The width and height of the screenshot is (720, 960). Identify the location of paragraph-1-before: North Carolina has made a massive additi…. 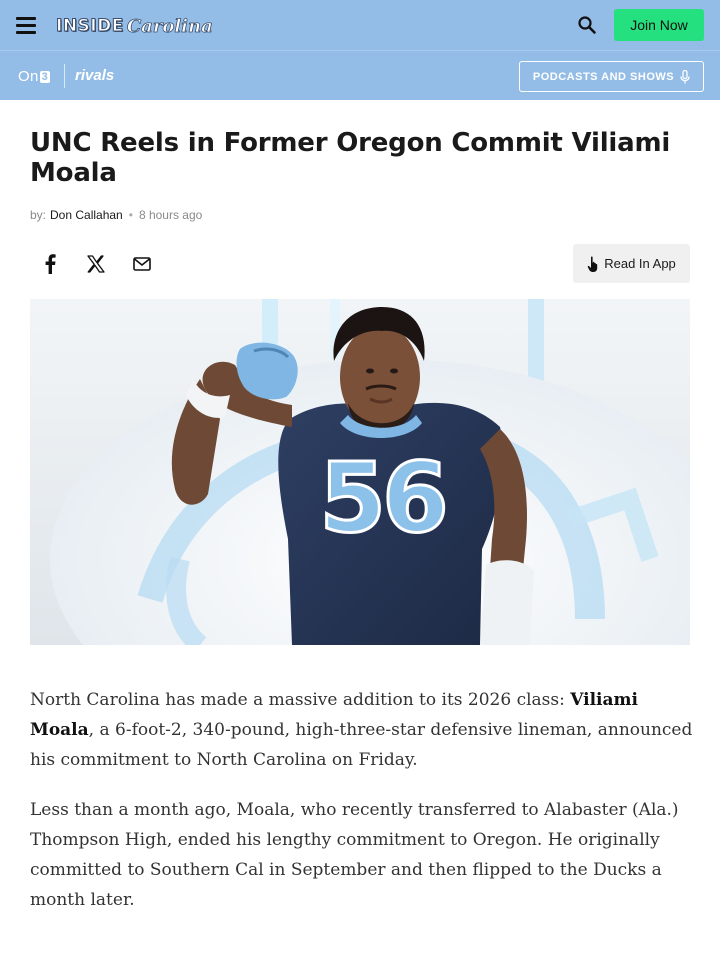
(300, 700).